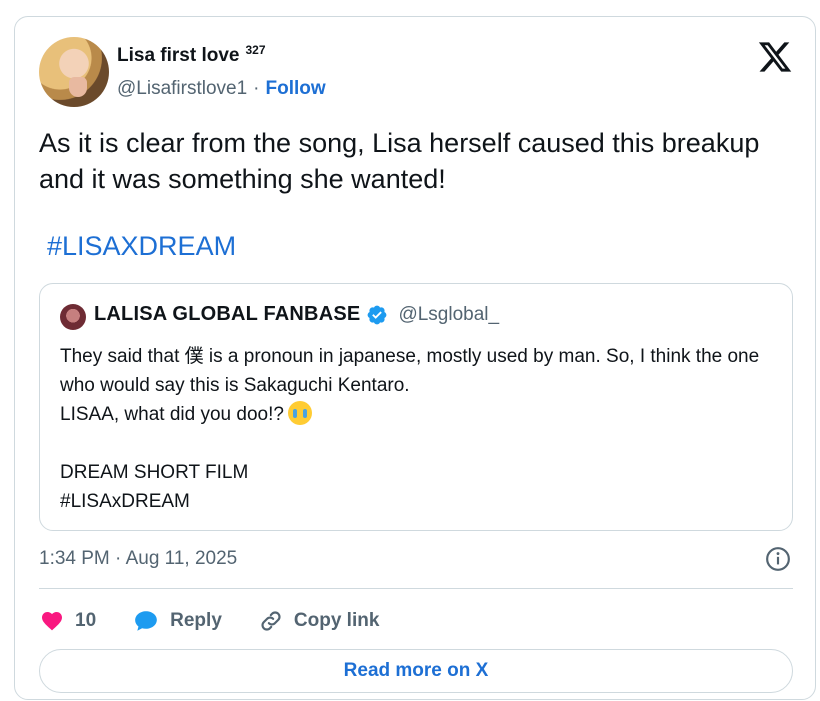  I want to click on follow-button: Follow, so click(296, 89).